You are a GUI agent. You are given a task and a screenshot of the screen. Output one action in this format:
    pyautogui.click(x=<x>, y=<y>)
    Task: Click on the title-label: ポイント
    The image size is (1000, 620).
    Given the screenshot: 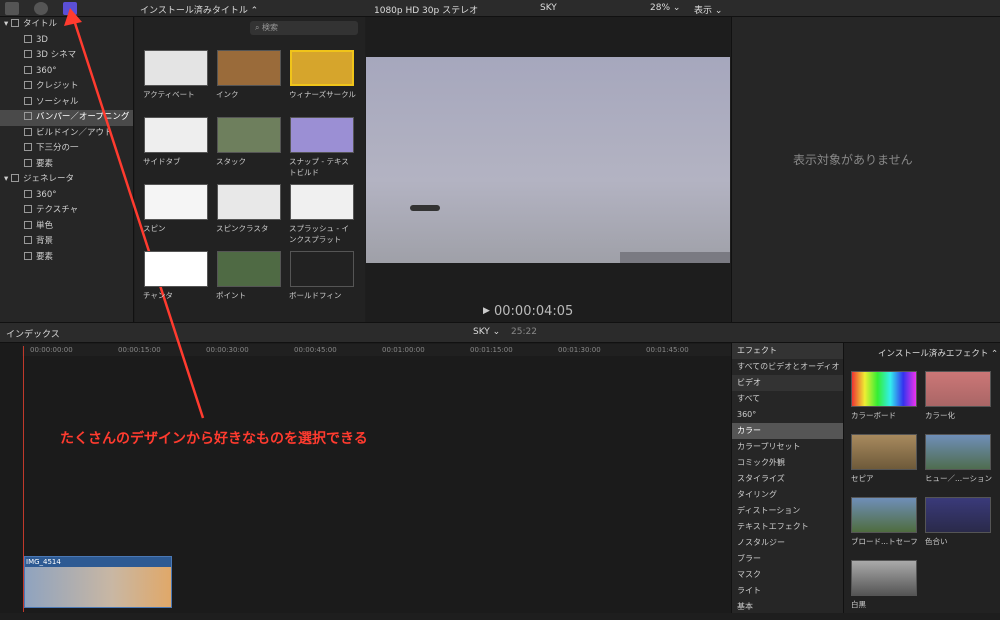 What is the action you would take?
    pyautogui.click(x=231, y=295)
    